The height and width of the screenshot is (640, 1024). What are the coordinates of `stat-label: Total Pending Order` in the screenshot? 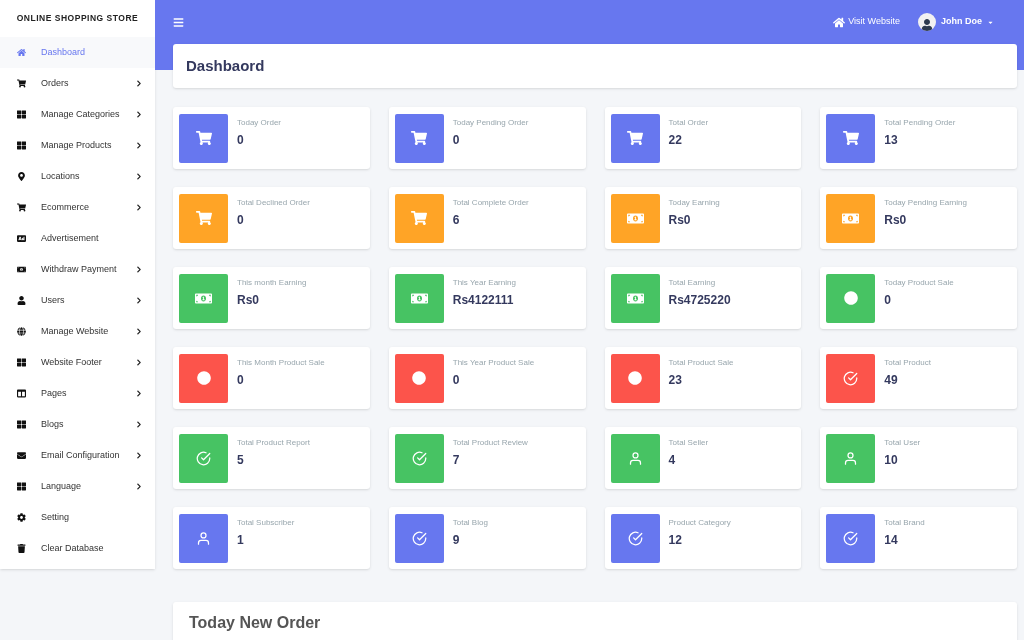 It's located at (920, 123).